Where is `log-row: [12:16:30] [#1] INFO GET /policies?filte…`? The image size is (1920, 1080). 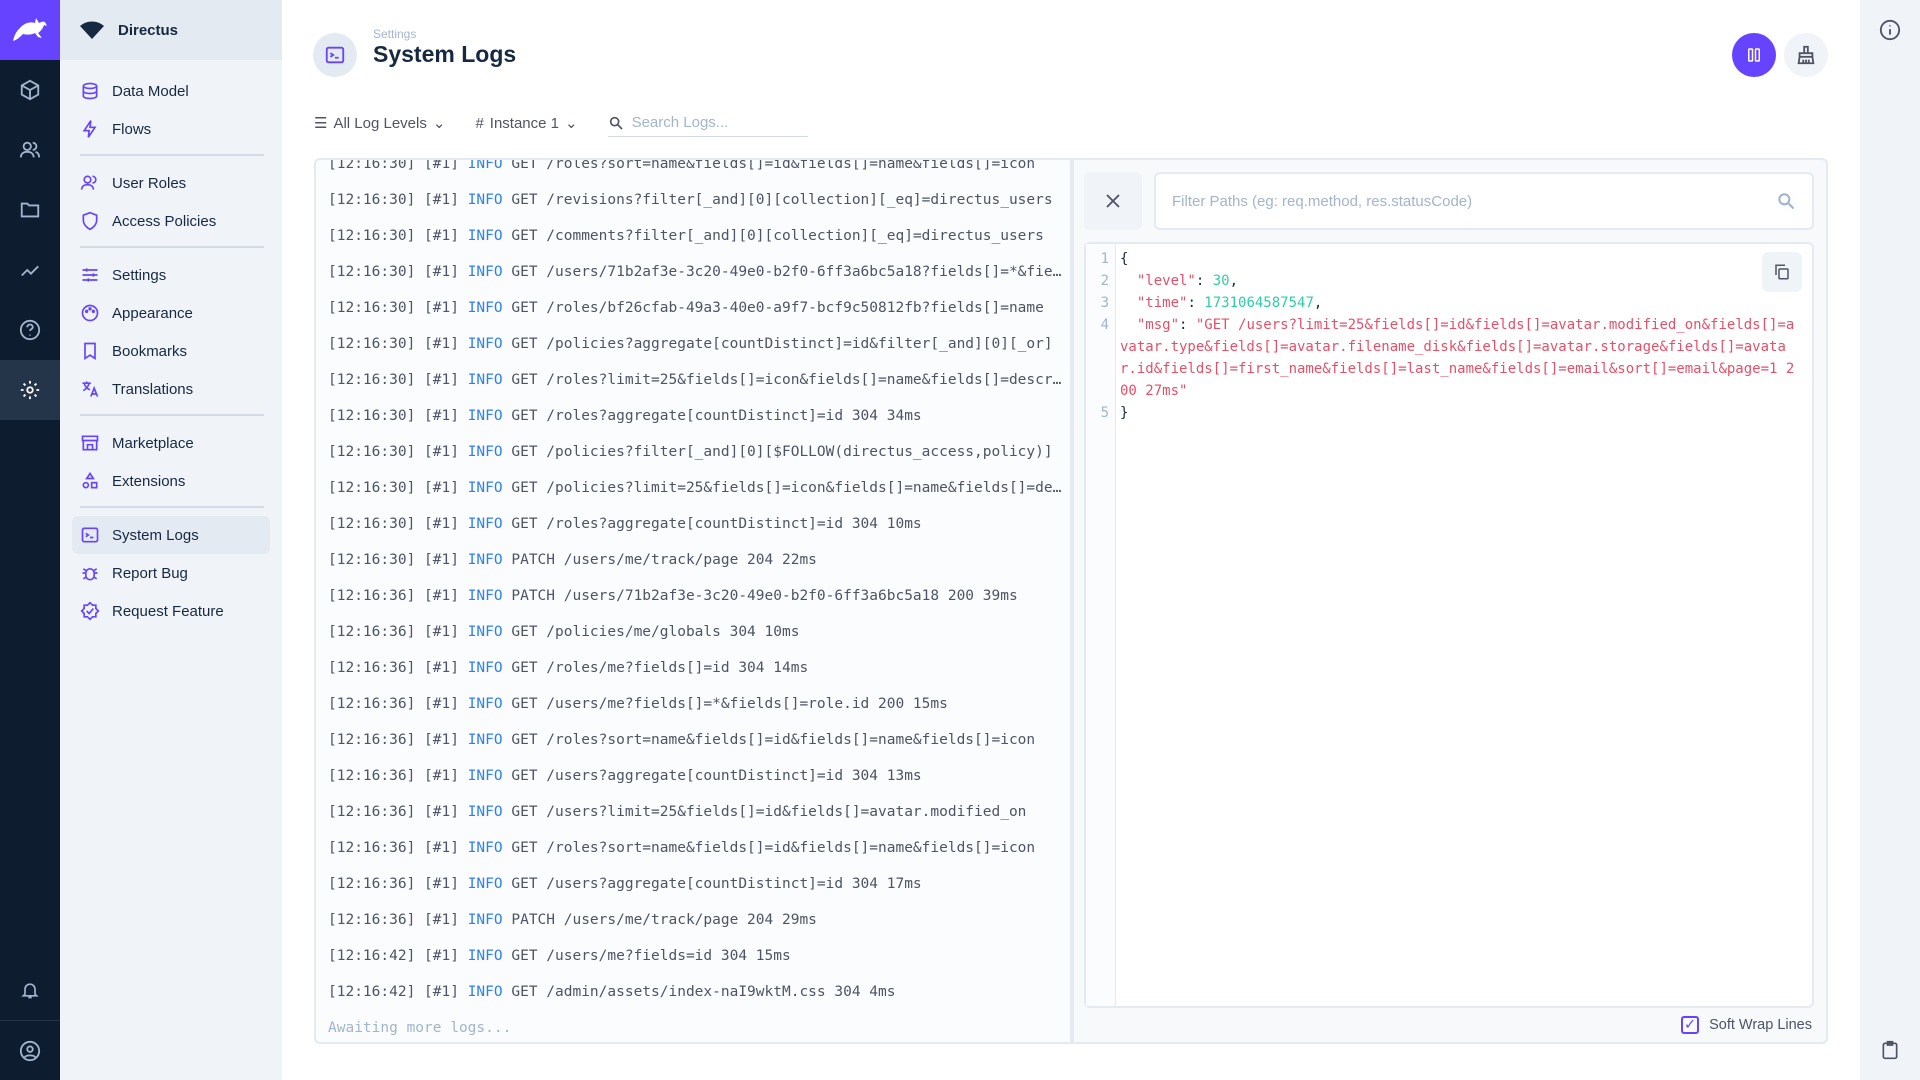 log-row: [12:16:30] [#1] INFO GET /policies?filte… is located at coordinates (690, 452).